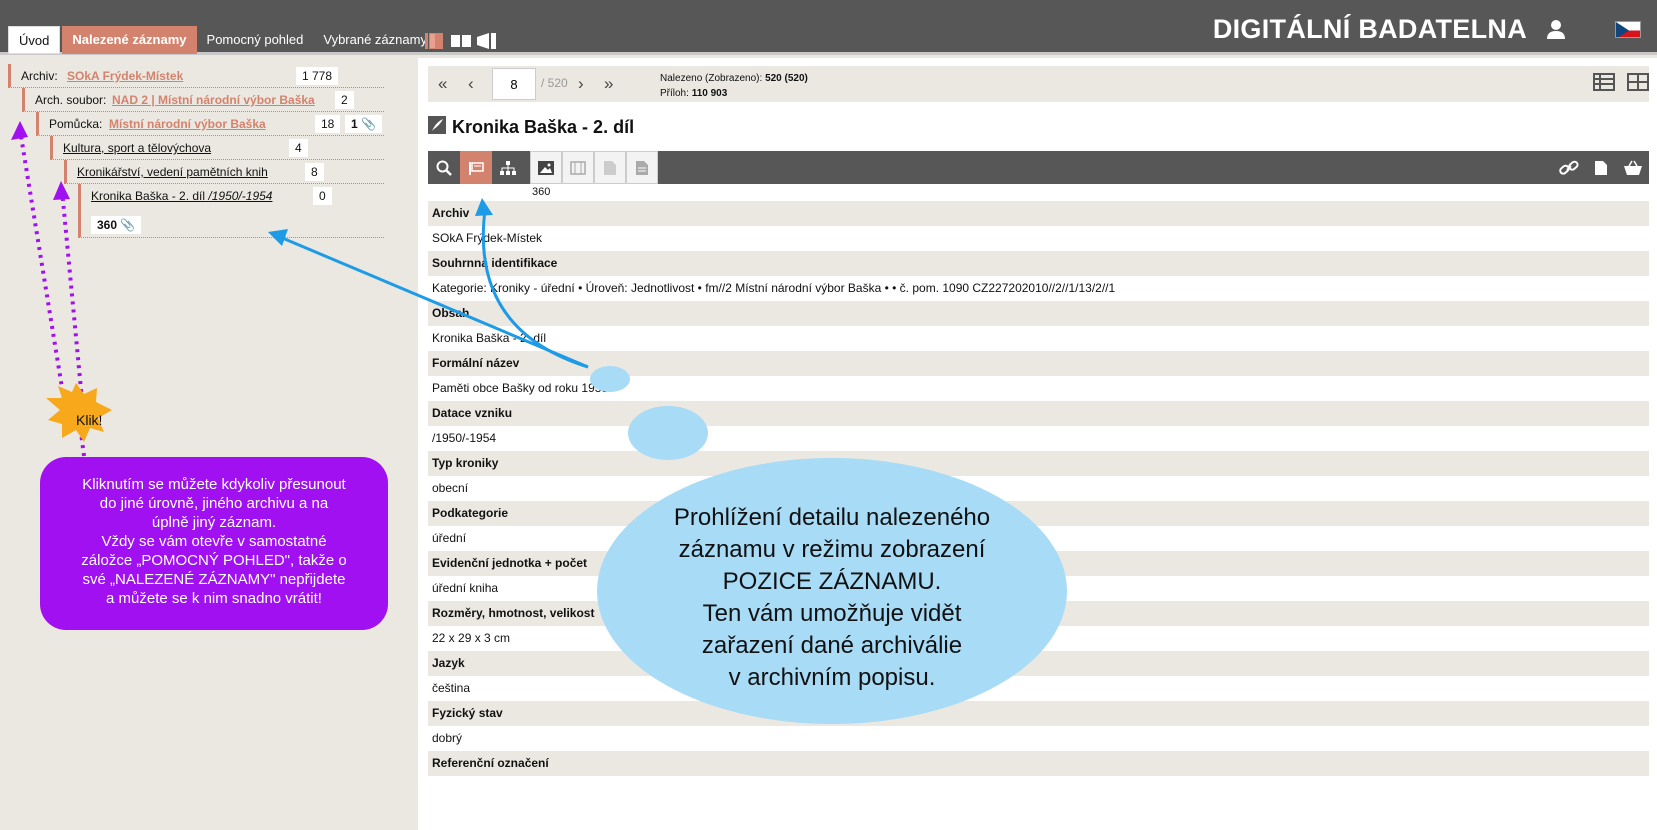  I want to click on tree-link-archiv: SOkA Frýdek-Místek, so click(125, 76).